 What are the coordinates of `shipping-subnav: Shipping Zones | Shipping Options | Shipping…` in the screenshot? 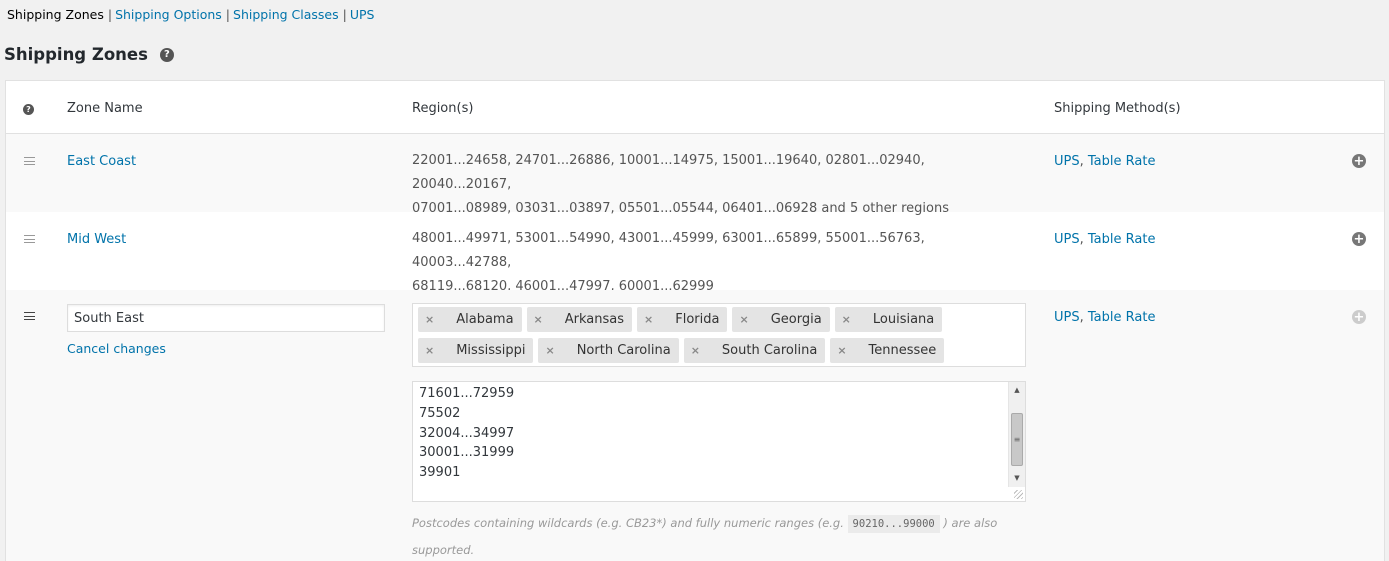 It's located at (191, 14).